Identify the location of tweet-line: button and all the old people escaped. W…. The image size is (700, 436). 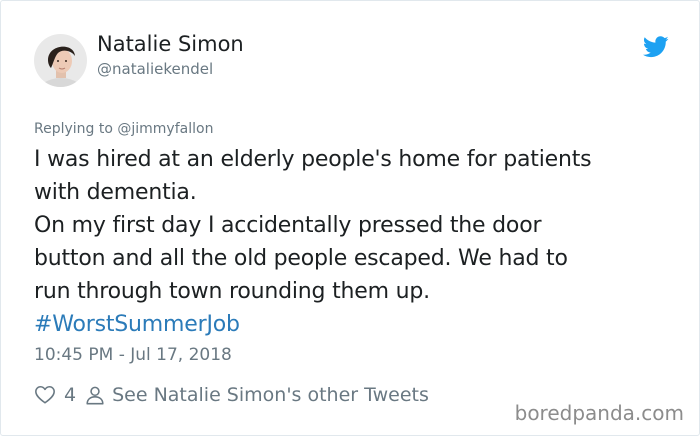
(301, 258).